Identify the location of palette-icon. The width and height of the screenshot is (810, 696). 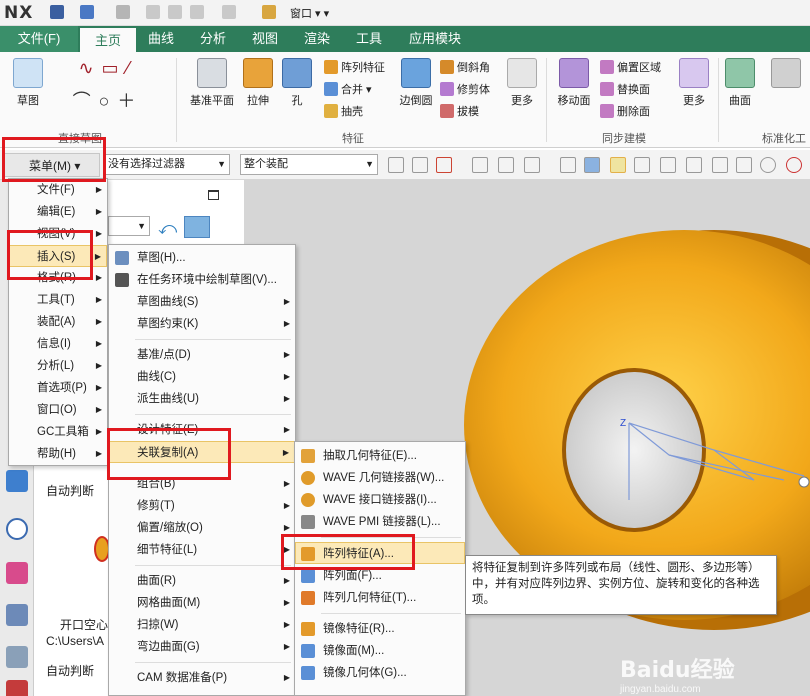
(17, 573).